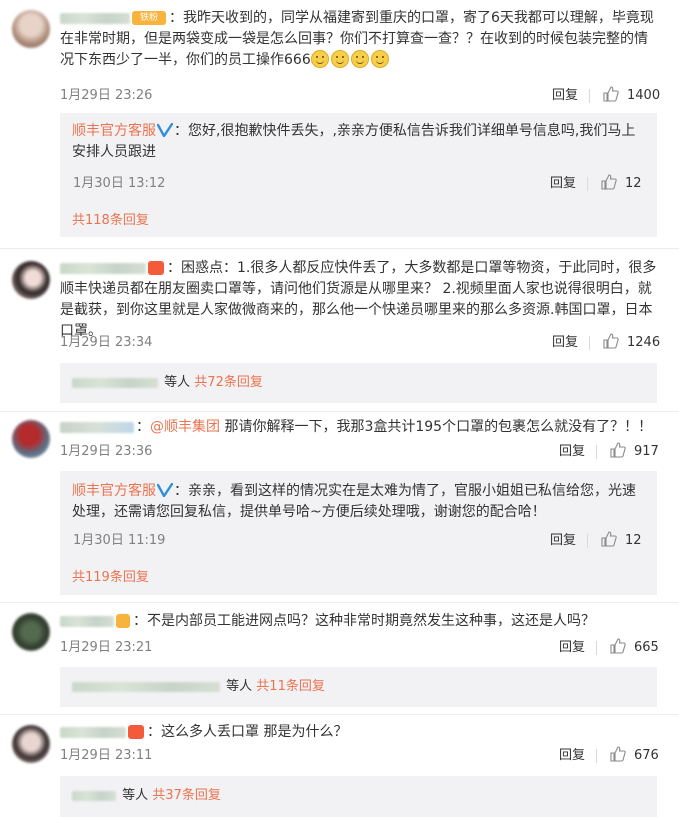 The height and width of the screenshot is (817, 679). I want to click on like-button: 1400, so click(631, 96).